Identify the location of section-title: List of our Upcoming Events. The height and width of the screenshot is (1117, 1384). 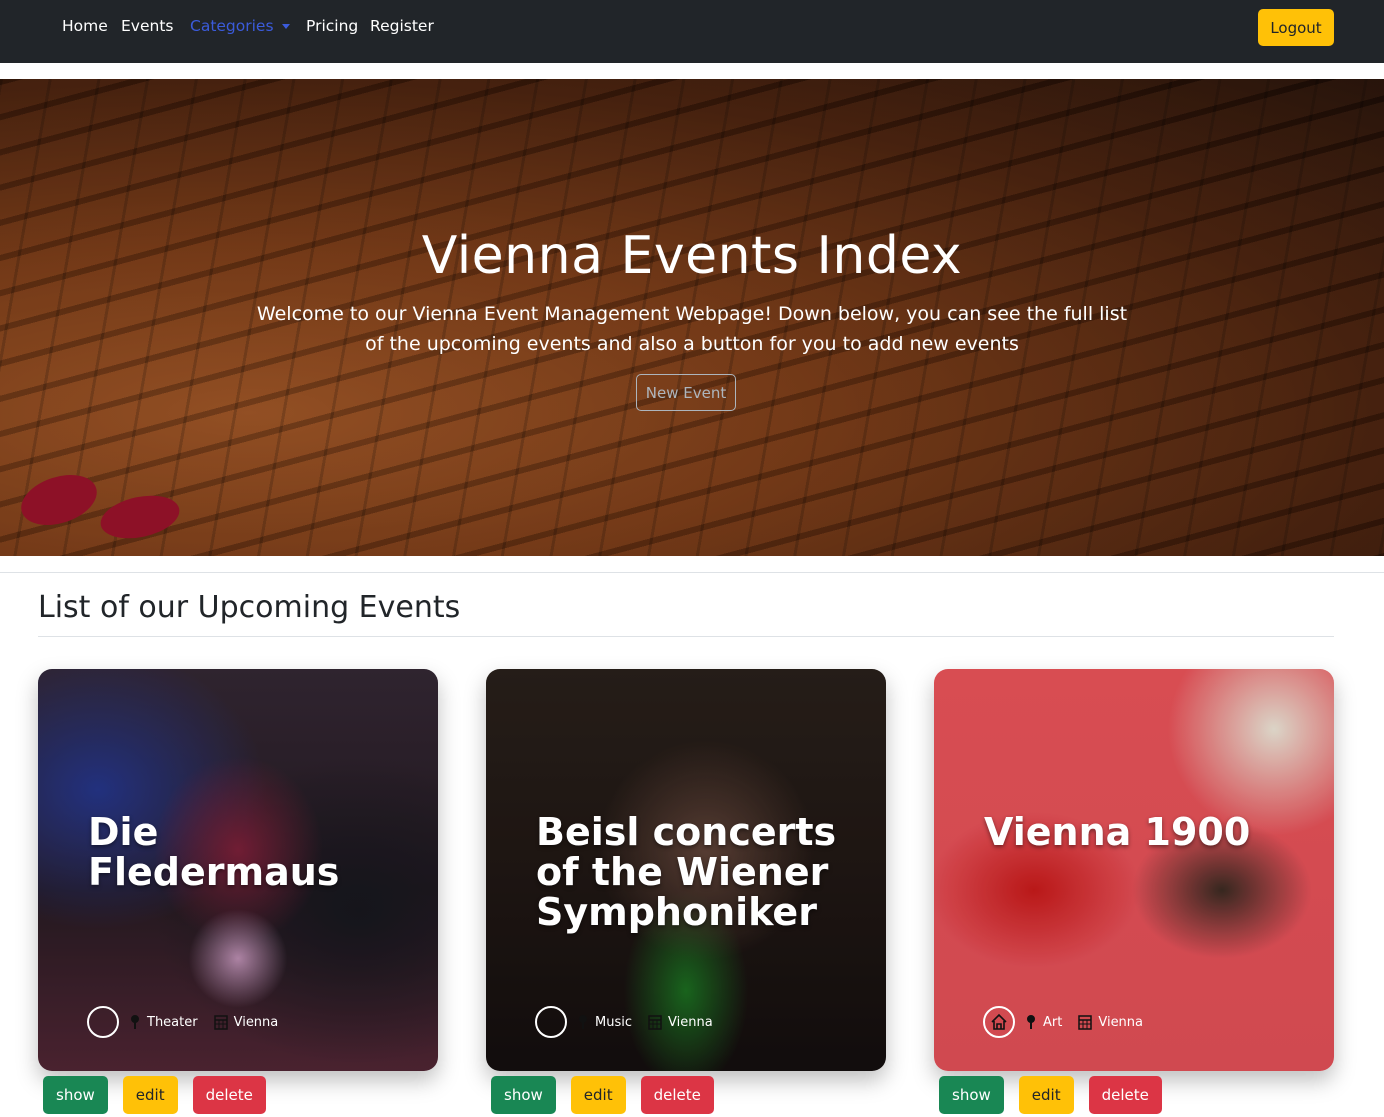
(249, 607).